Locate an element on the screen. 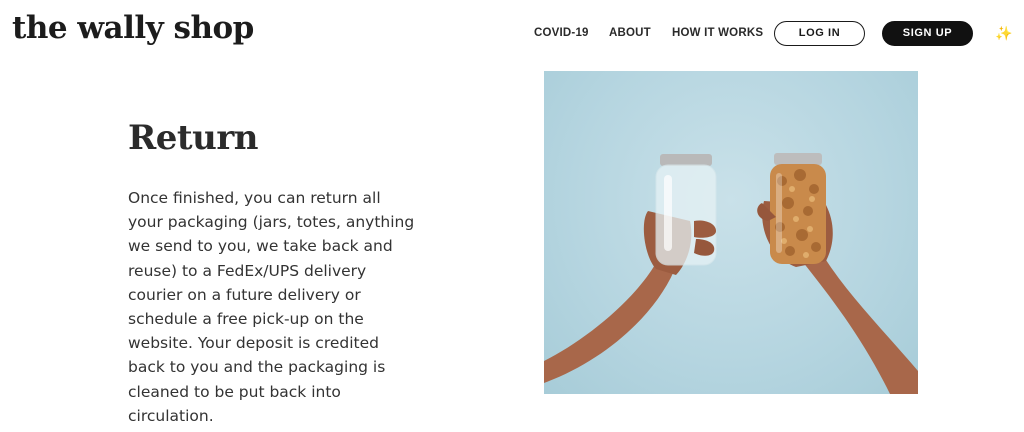 The image size is (1024, 432). nav-link-how-it-works: HOW IT WORKS is located at coordinates (717, 33).